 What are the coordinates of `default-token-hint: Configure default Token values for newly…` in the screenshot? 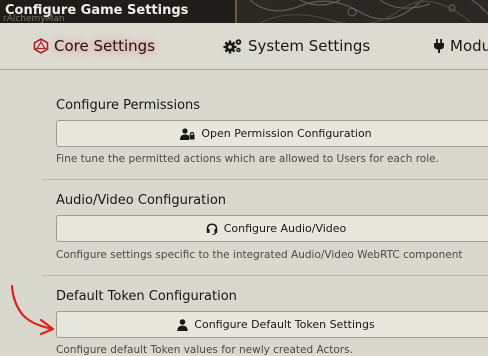 It's located at (204, 350).